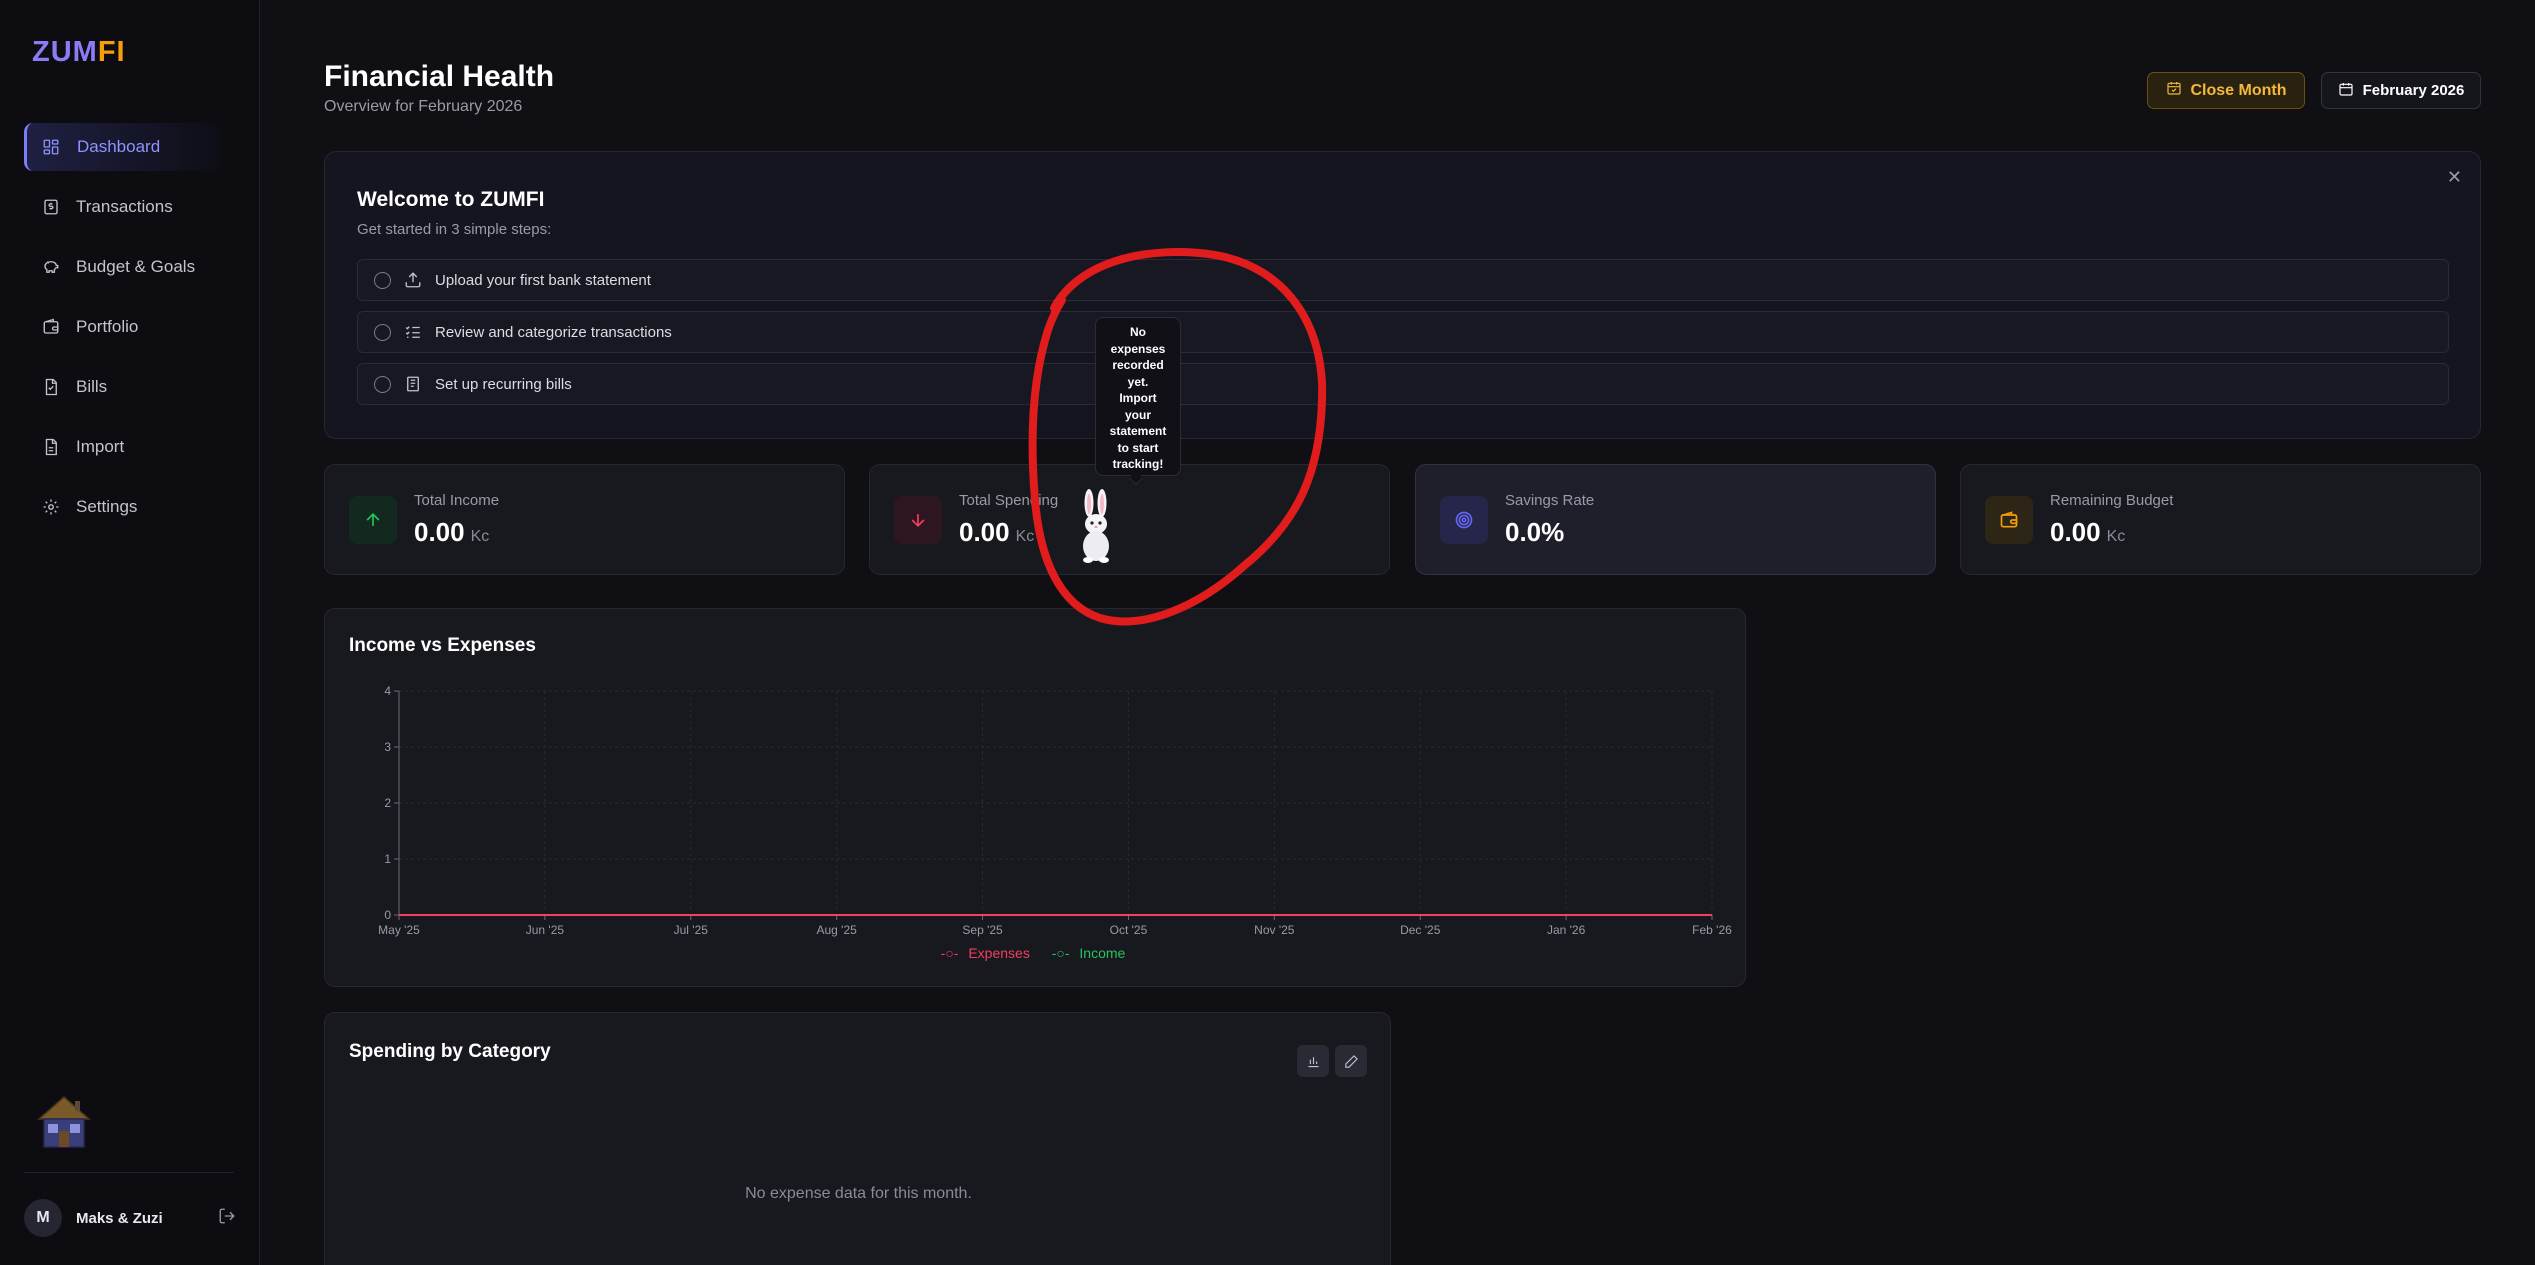 Image resolution: width=2535 pixels, height=1265 pixels. I want to click on close-icon: ✕, so click(2454, 177).